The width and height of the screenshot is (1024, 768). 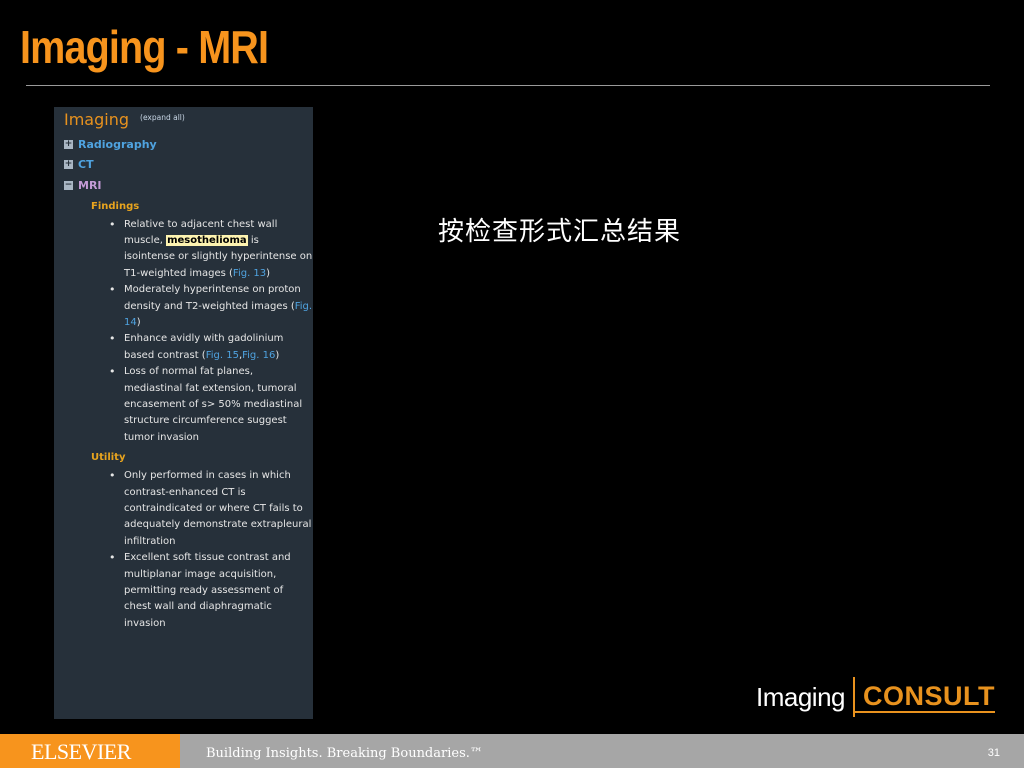 What do you see at coordinates (801, 696) in the screenshot?
I see `logo-imaging-text: Imaging` at bounding box center [801, 696].